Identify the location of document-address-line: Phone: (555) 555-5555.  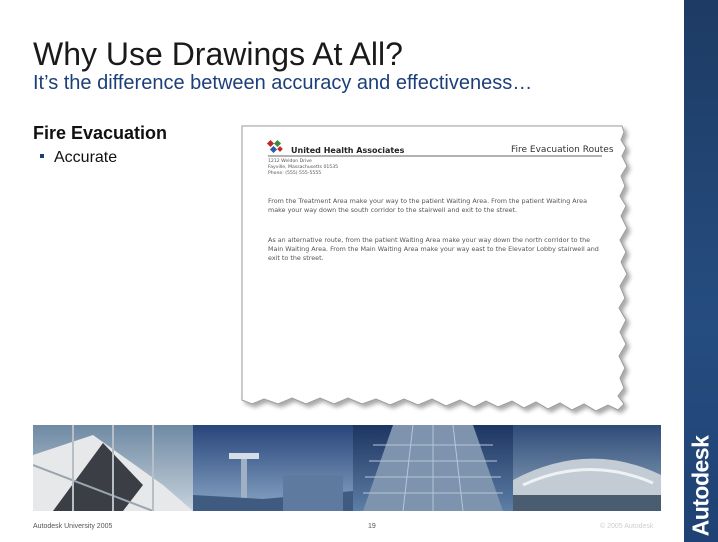
(295, 173).